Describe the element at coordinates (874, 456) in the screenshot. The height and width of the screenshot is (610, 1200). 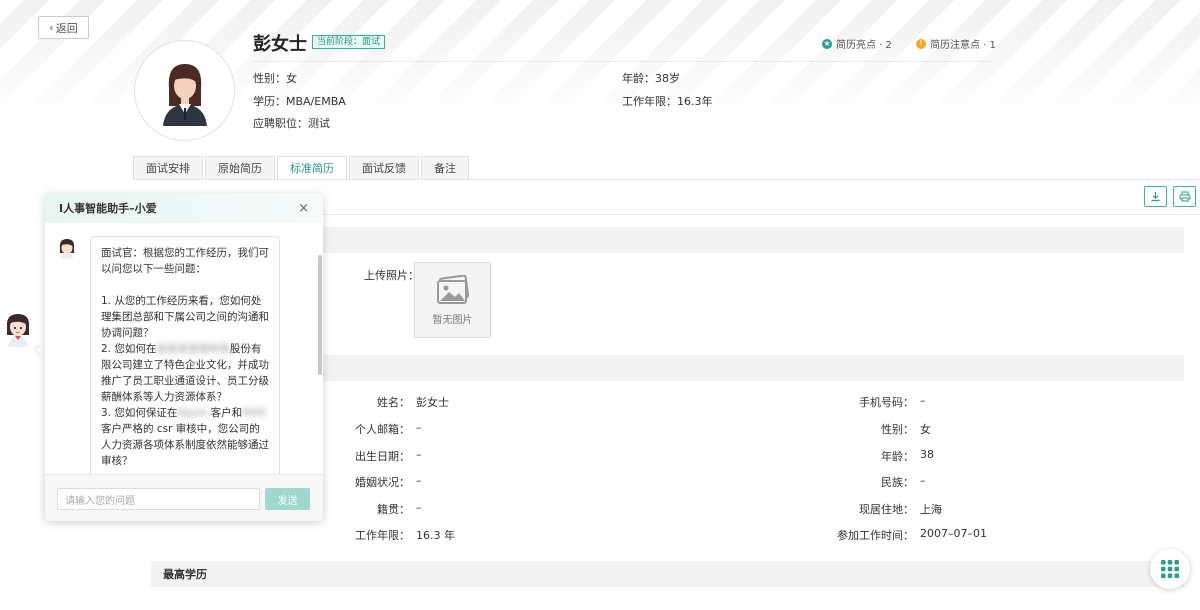
I see `field-age: 年龄： 38` at that location.